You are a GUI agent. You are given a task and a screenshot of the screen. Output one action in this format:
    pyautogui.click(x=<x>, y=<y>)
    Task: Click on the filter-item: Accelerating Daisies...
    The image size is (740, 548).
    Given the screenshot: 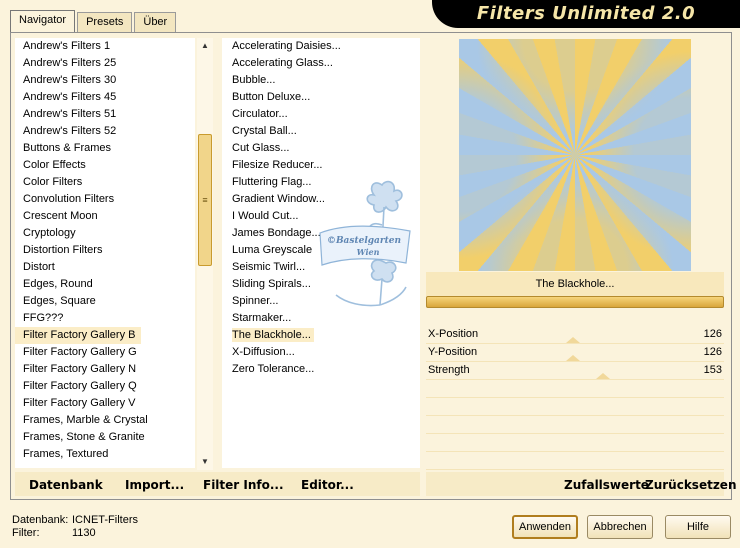 What is the action you would take?
    pyautogui.click(x=321, y=46)
    